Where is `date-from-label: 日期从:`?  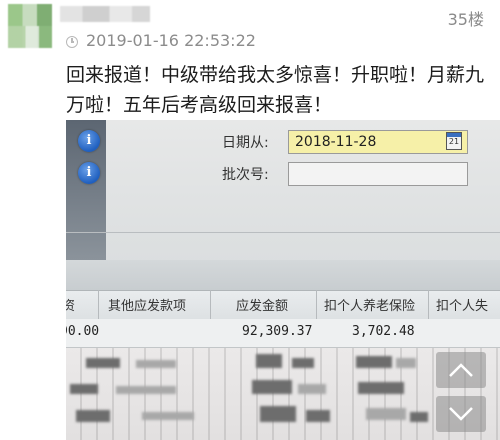
date-from-label: 日期从: is located at coordinates (245, 143).